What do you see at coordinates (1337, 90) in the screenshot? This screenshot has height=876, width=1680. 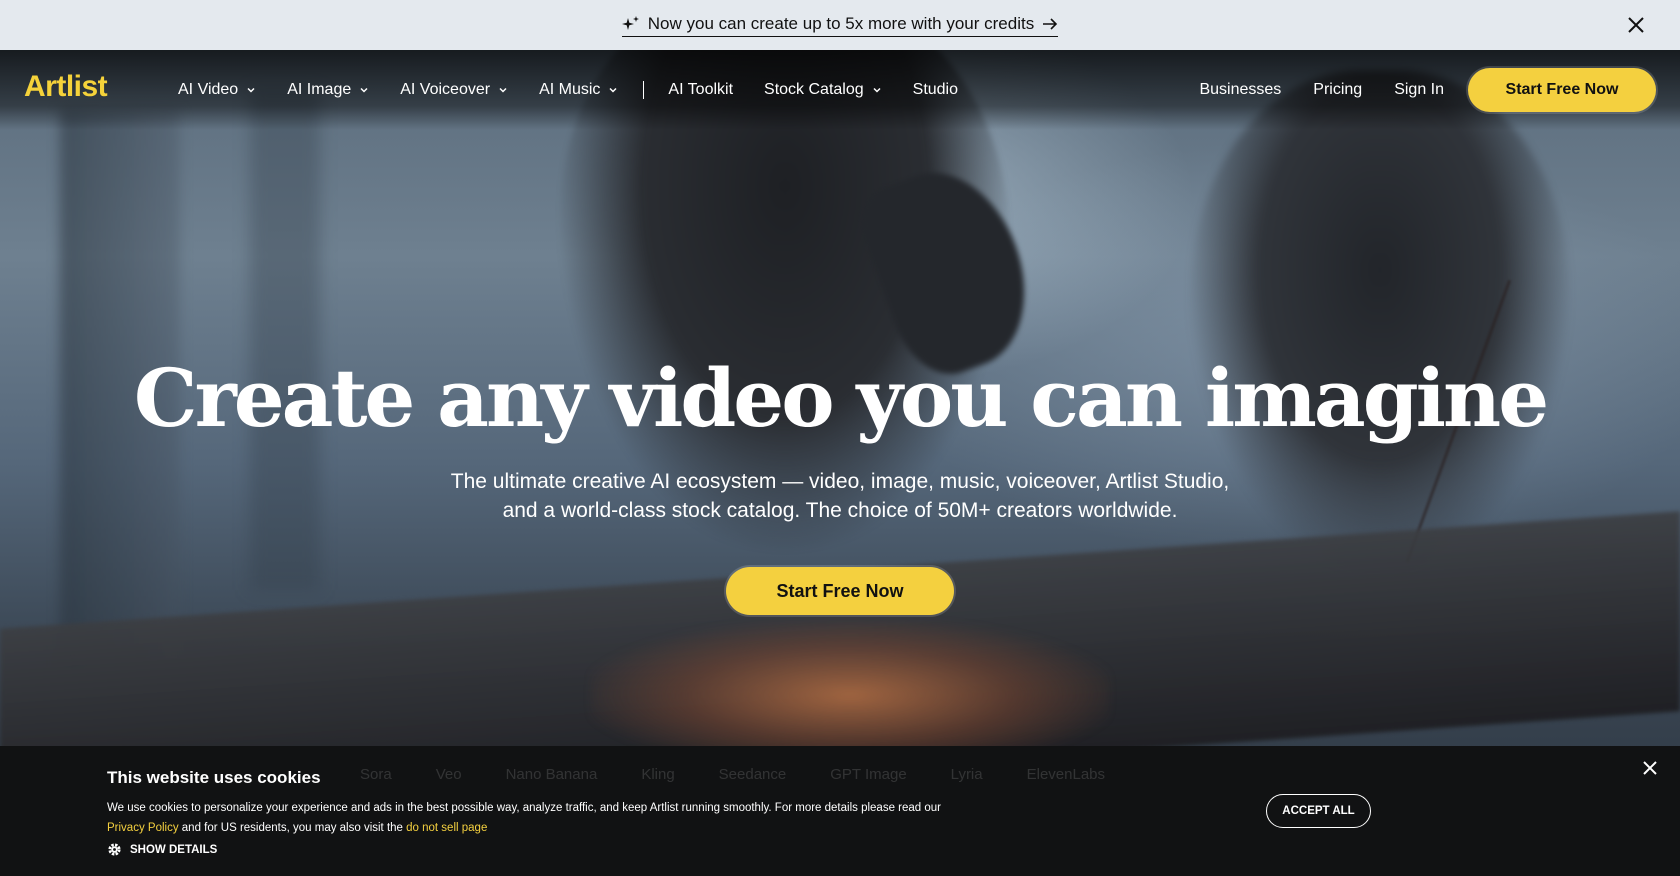 I see `nav-item-pricing: Pricing` at bounding box center [1337, 90].